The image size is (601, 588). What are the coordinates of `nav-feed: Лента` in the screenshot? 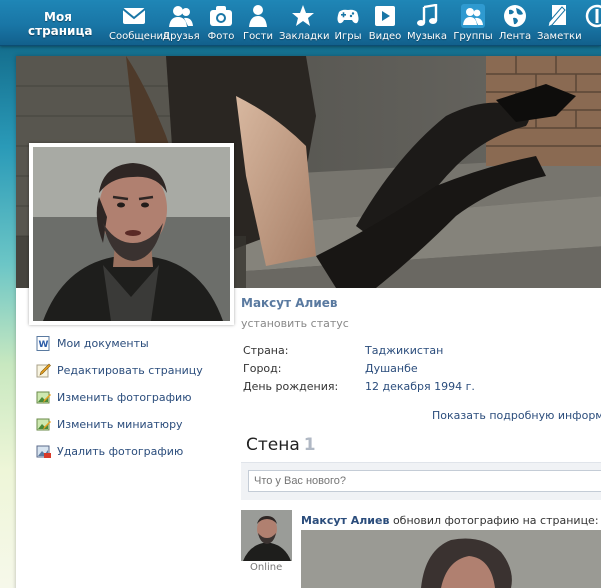 It's located at (515, 24).